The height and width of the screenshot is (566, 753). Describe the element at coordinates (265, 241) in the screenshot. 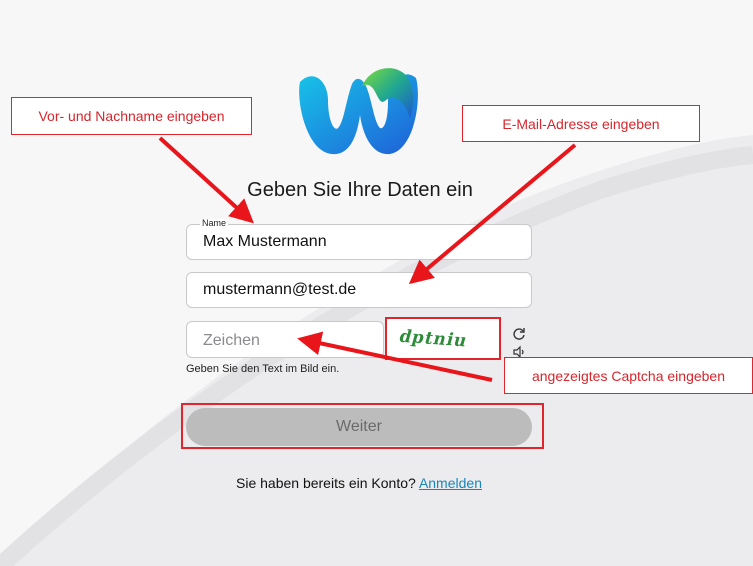

I see `name-value: Max Mustermann` at that location.